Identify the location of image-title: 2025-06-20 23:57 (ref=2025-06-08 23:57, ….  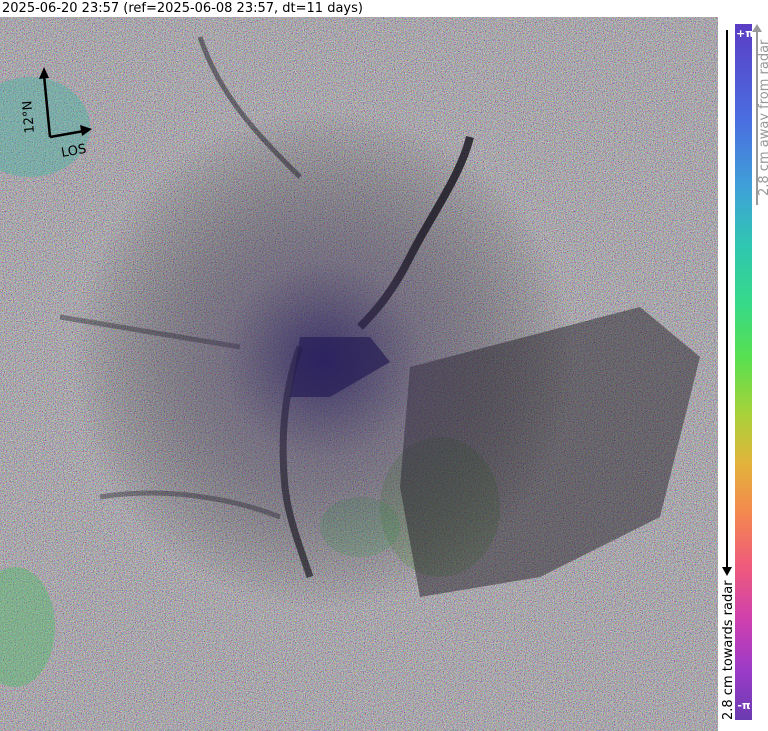
(182, 8).